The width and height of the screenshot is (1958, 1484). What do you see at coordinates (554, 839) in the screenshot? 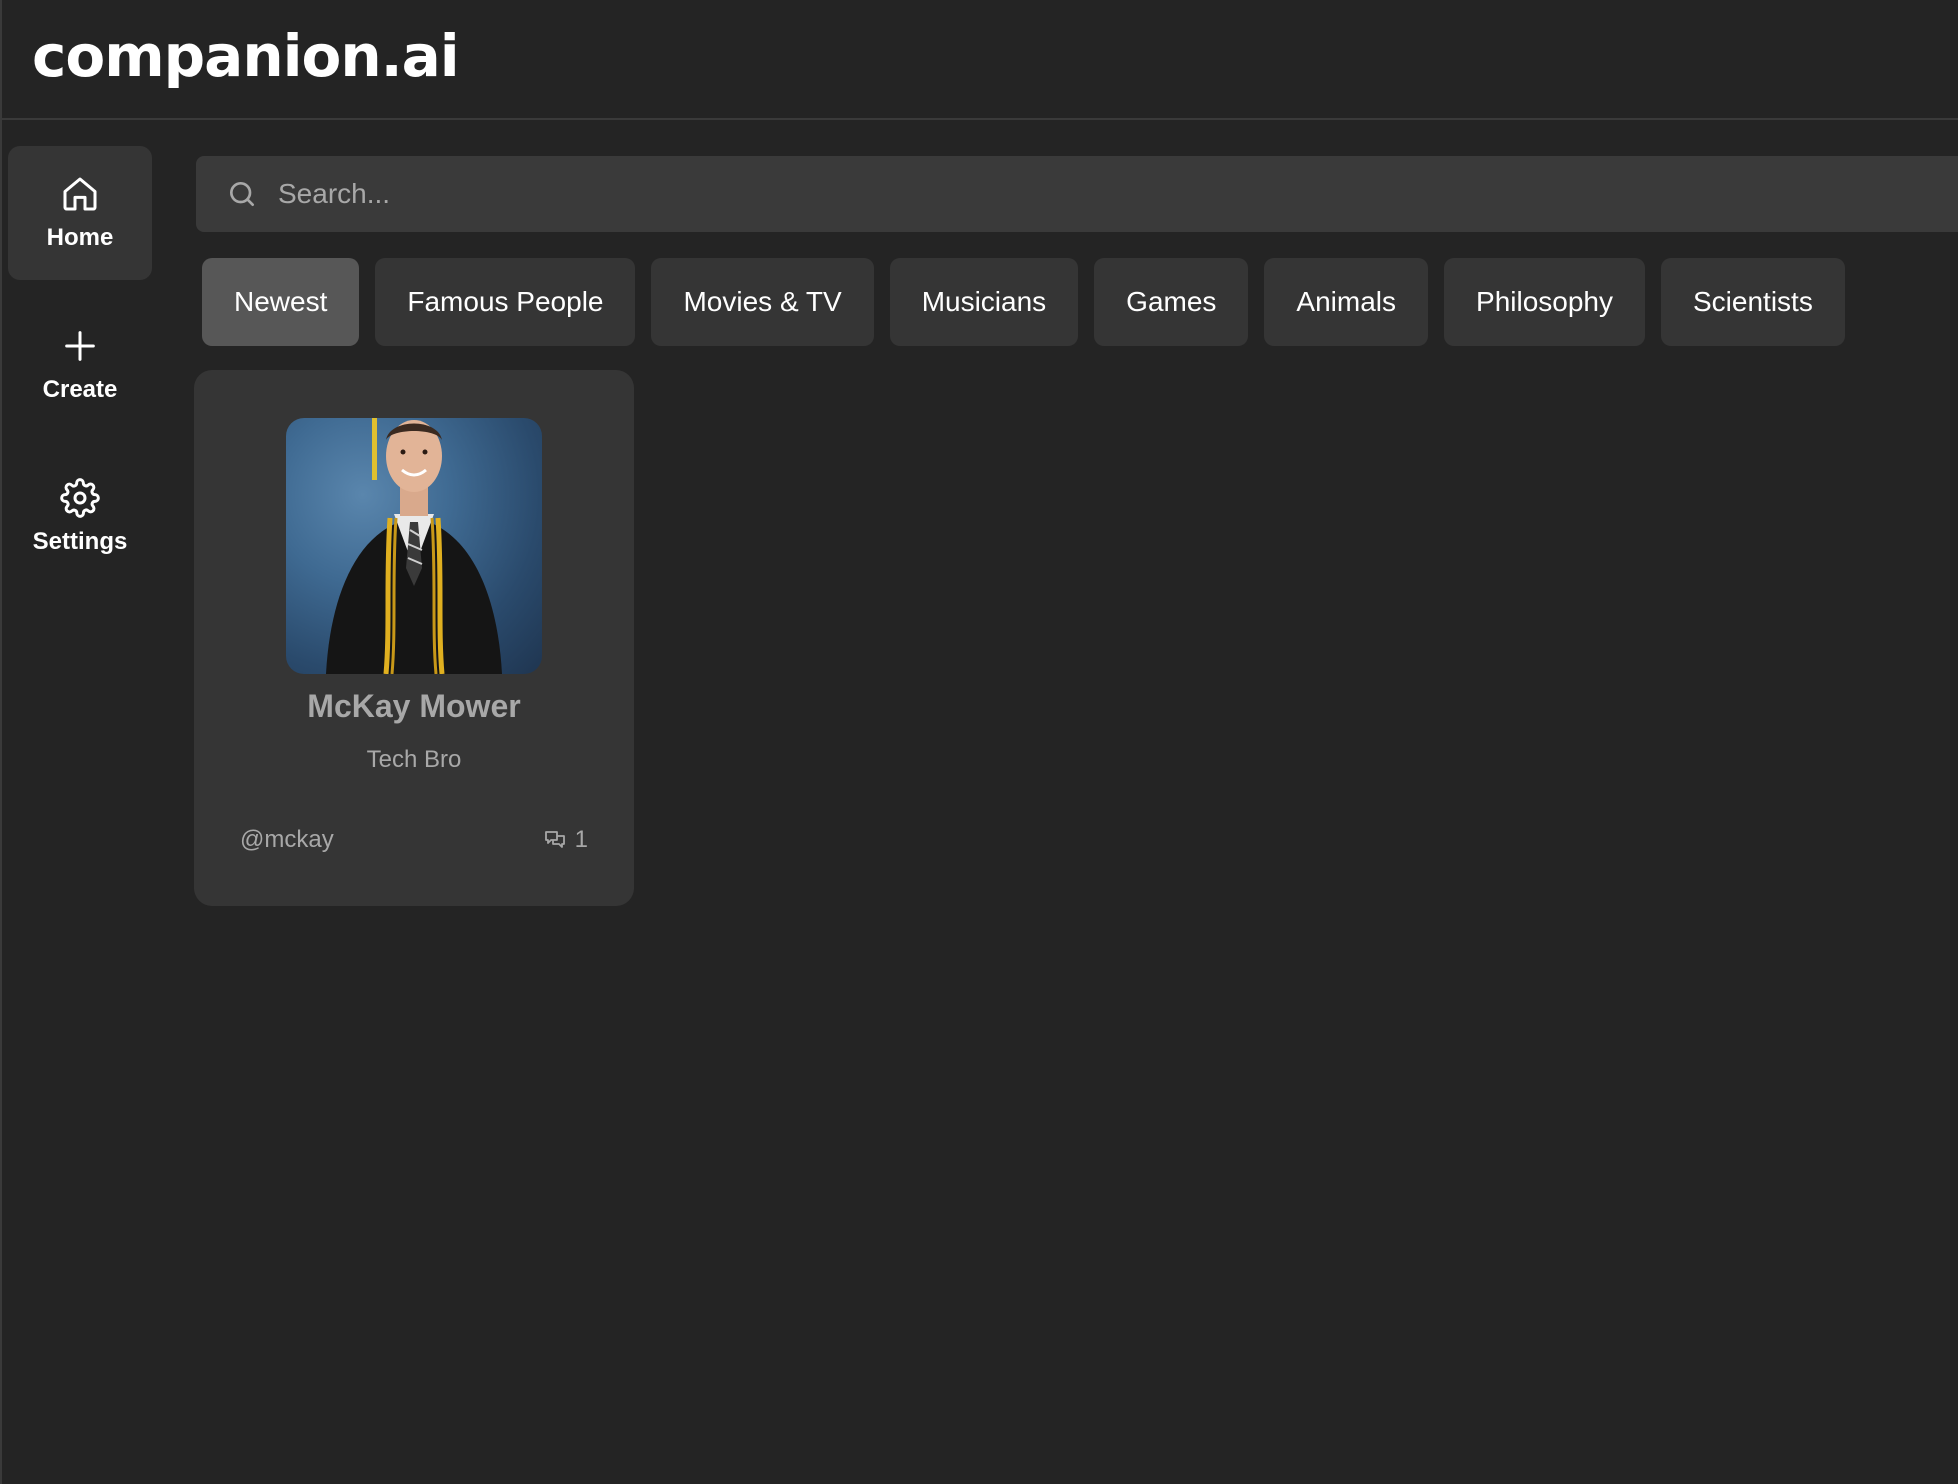
I see `messages-icon` at bounding box center [554, 839].